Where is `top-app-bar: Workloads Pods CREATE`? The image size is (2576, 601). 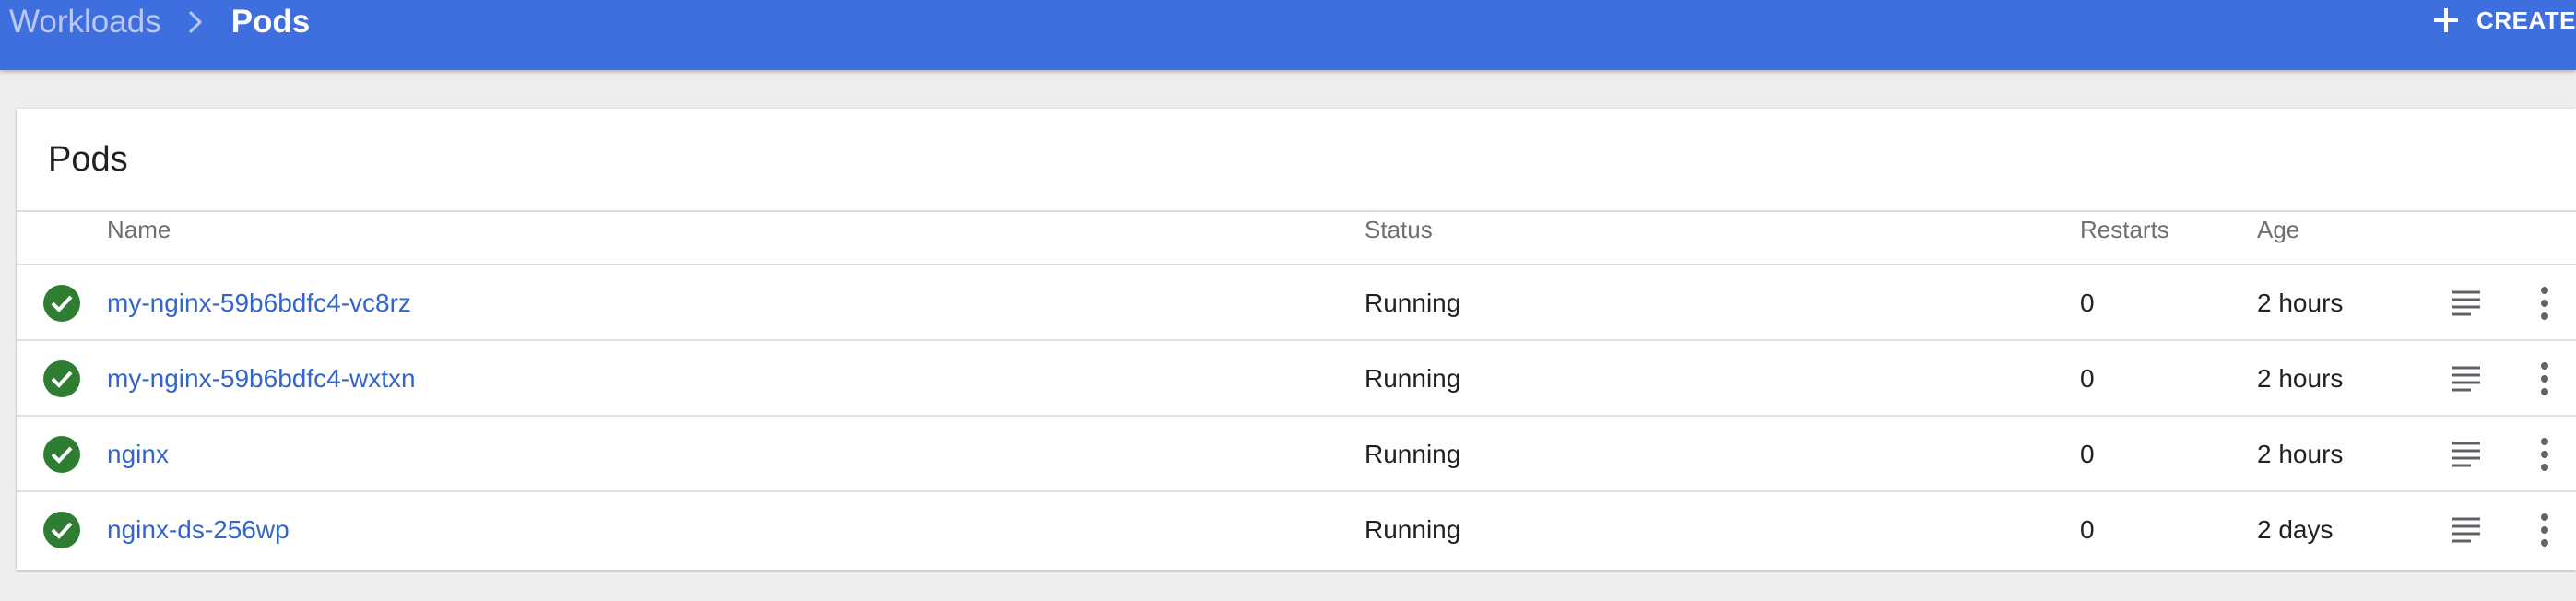
top-app-bar: Workloads Pods CREATE is located at coordinates (1288, 35).